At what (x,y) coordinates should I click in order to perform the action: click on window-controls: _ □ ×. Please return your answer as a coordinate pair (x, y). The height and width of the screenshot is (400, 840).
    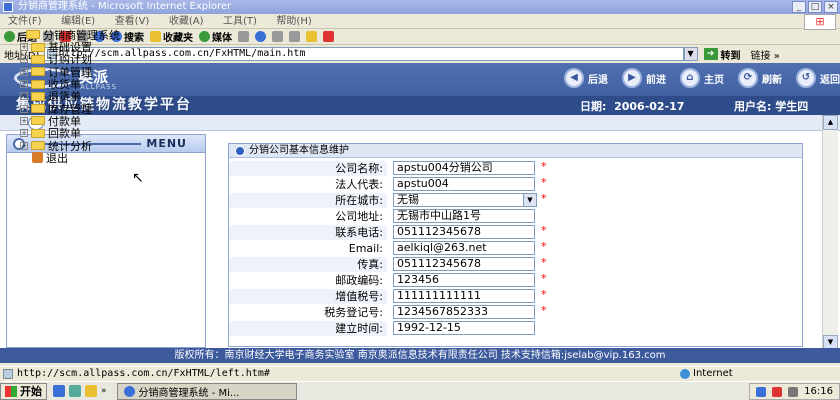
    Looking at the image, I should click on (815, 7).